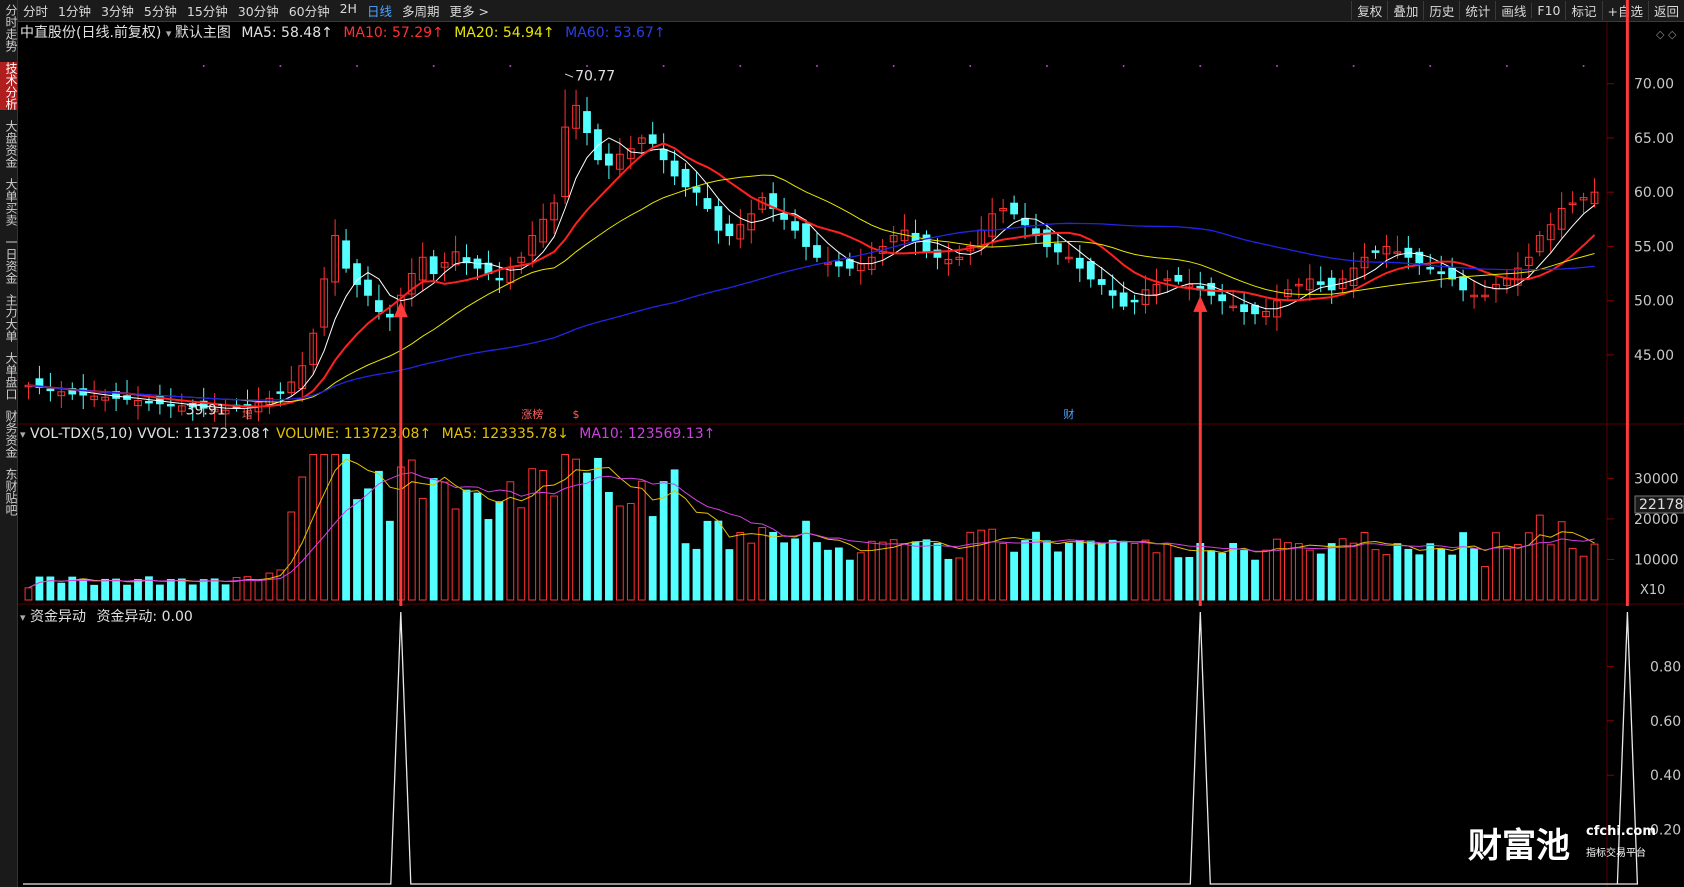 The width and height of the screenshot is (1684, 887). What do you see at coordinates (576, 414) in the screenshot?
I see `event-marker: $` at bounding box center [576, 414].